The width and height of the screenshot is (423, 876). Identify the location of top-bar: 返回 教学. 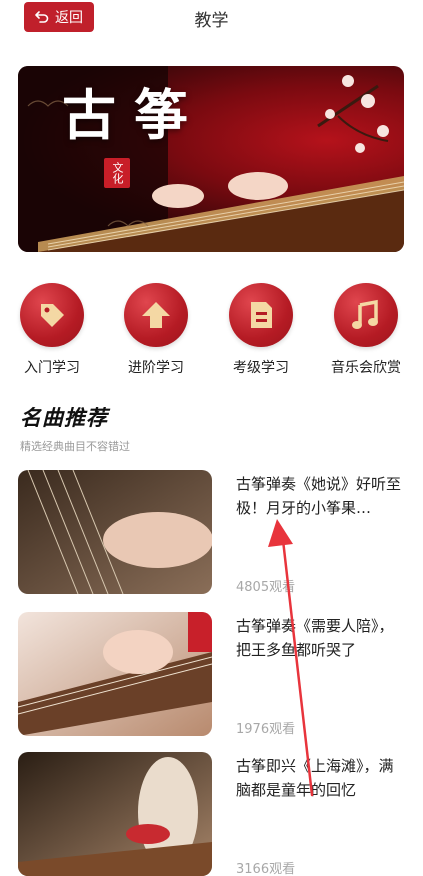
(211, 20).